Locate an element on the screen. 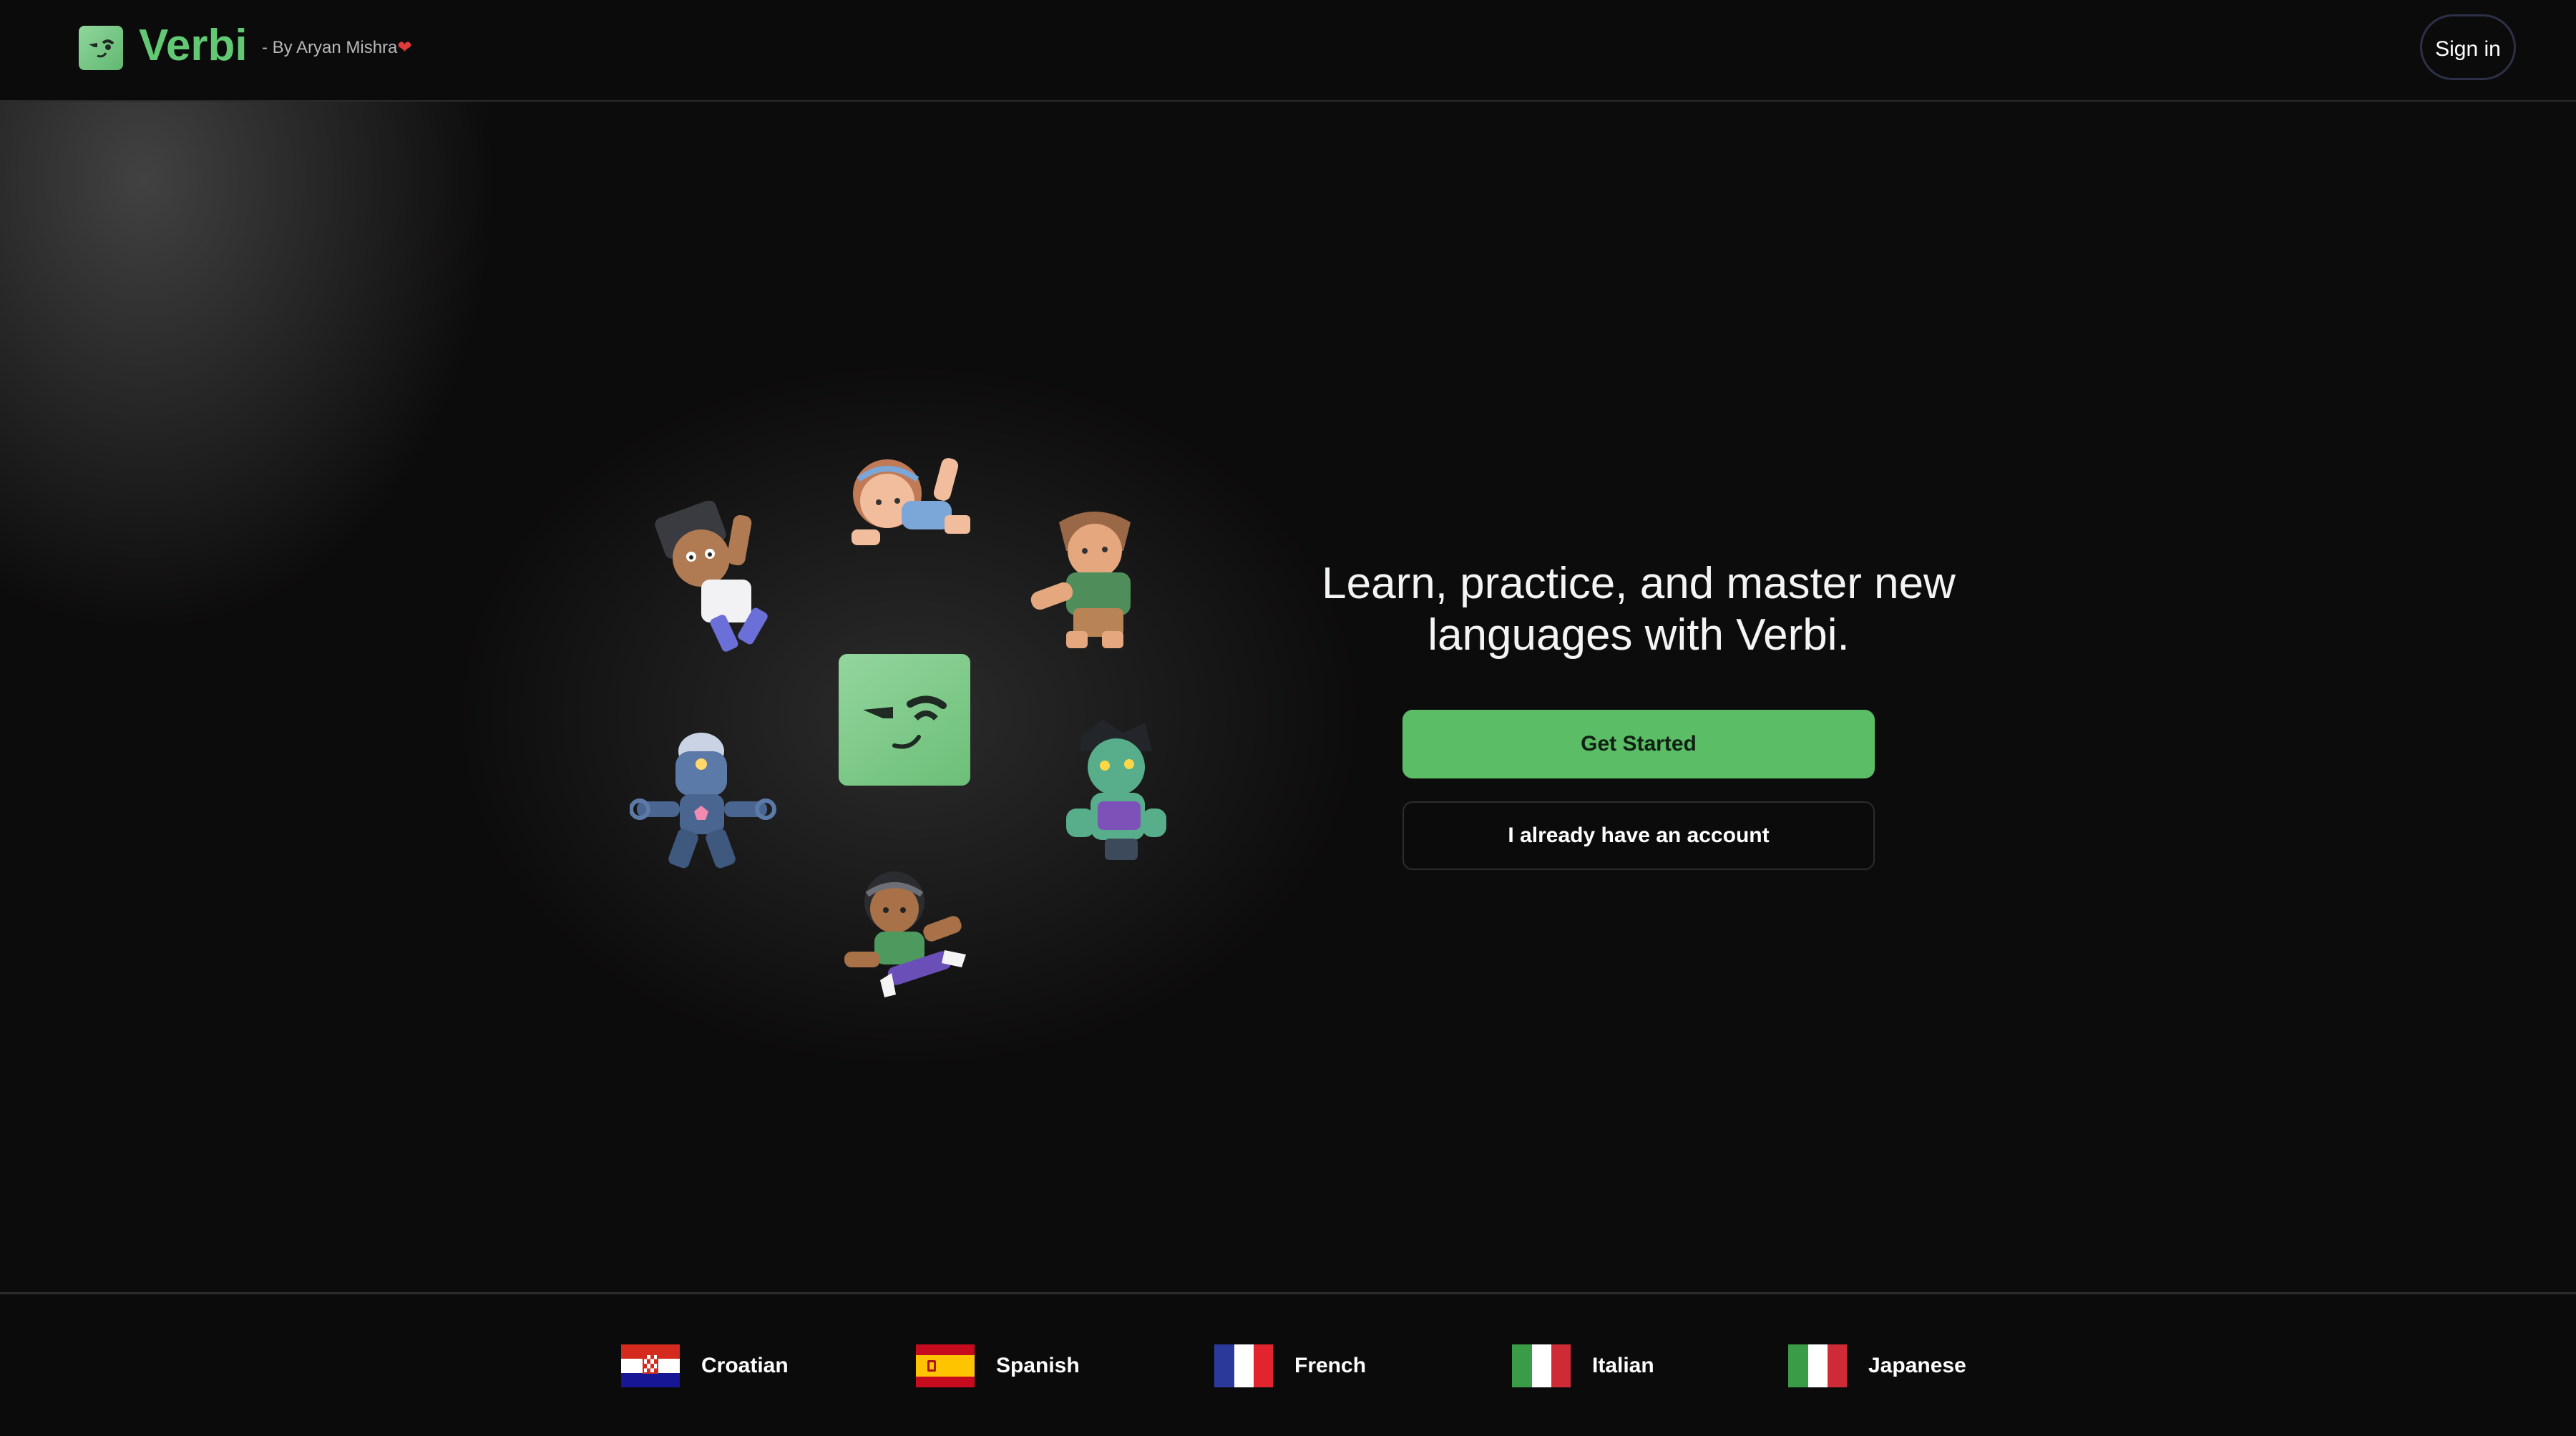 Image resolution: width=2576 pixels, height=1436 pixels. language-item-japanese: Japanese is located at coordinates (1888, 1365).